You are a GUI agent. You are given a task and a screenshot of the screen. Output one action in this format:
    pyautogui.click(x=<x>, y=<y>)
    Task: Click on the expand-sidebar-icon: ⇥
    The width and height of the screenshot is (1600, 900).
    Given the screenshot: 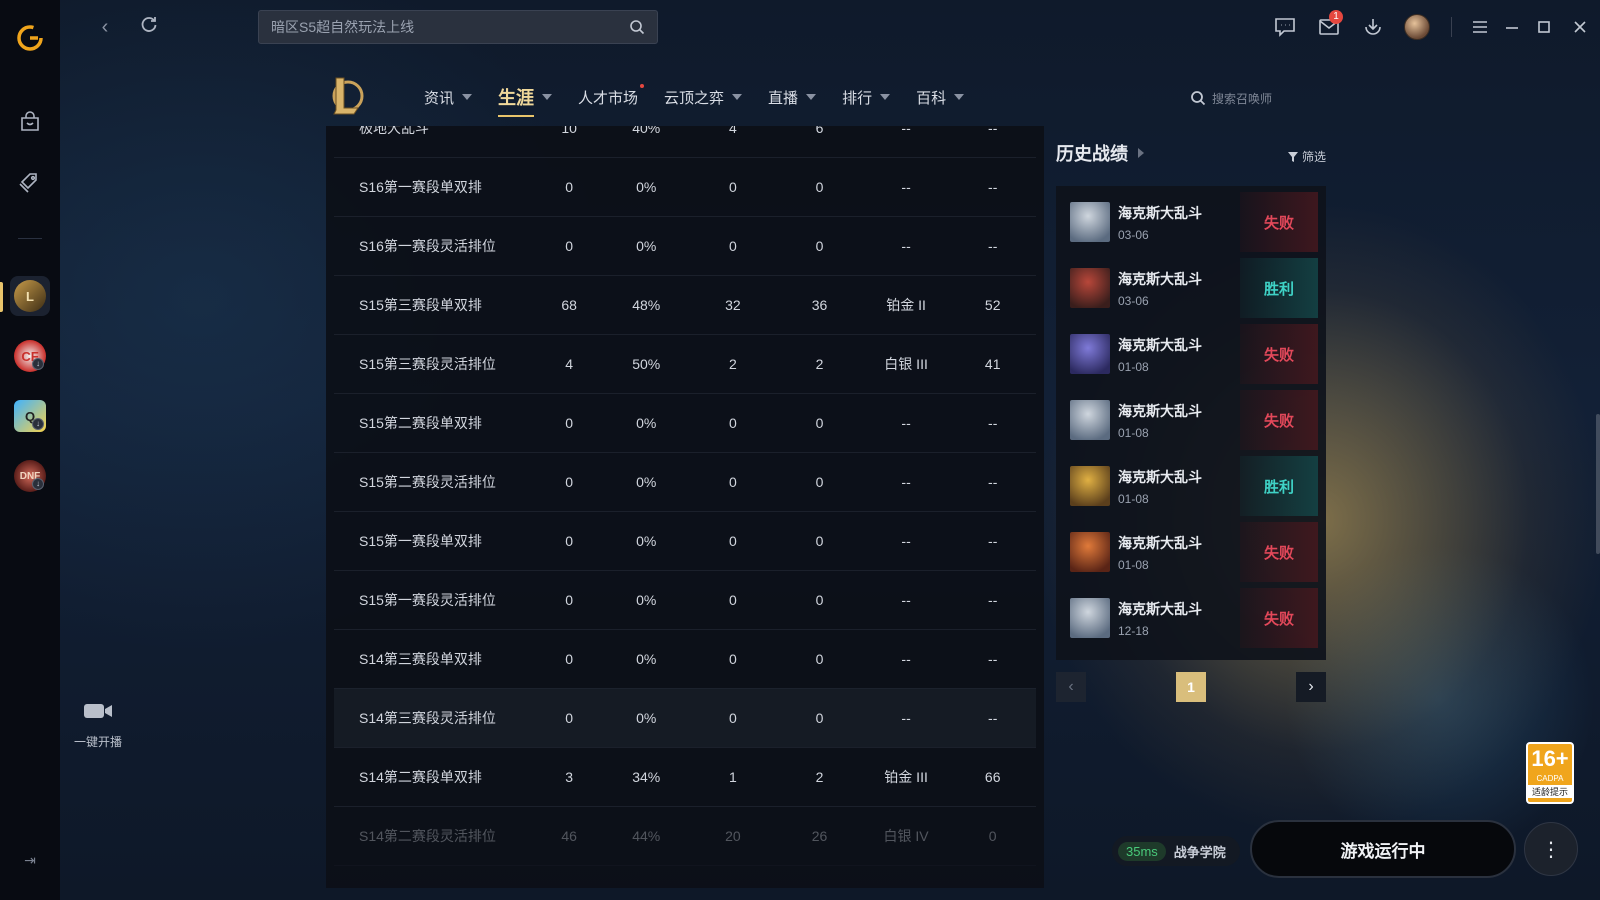 What is the action you would take?
    pyautogui.click(x=30, y=862)
    